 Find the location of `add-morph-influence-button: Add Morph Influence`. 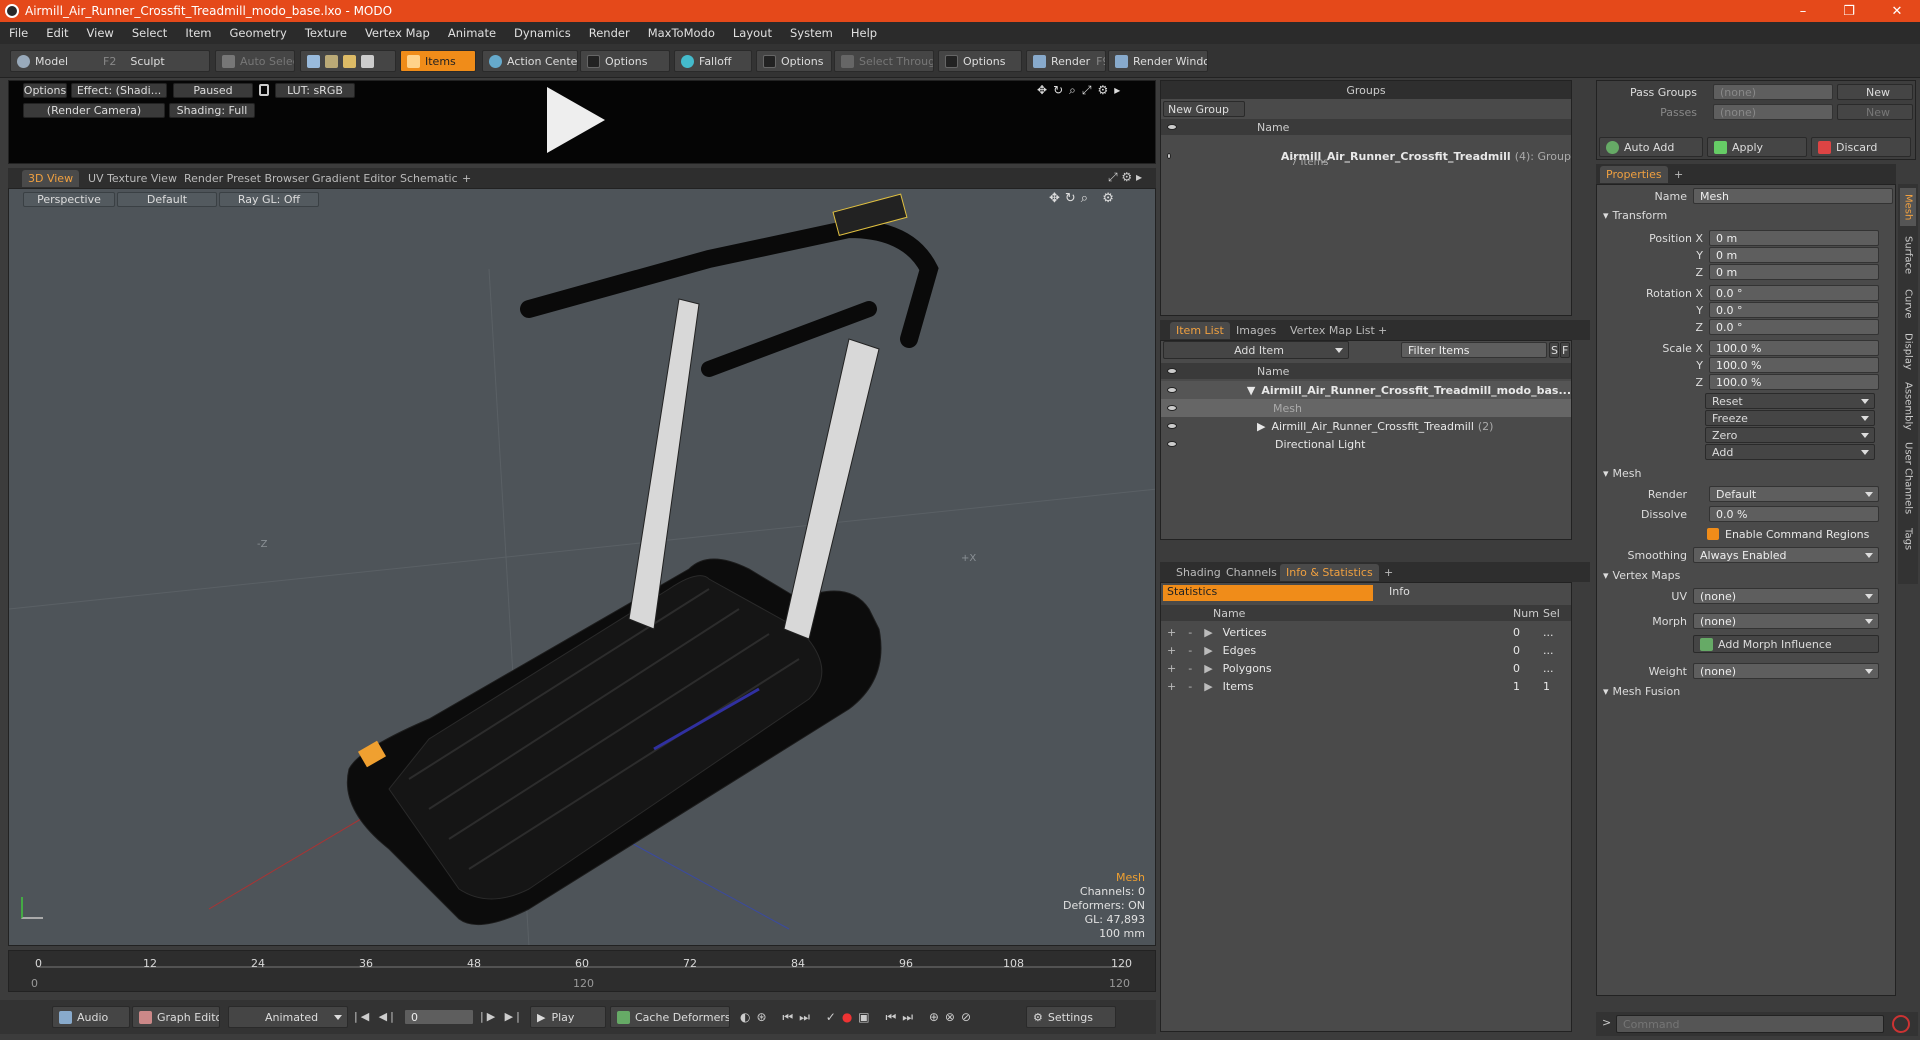

add-morph-influence-button: Add Morph Influence is located at coordinates (1786, 644).